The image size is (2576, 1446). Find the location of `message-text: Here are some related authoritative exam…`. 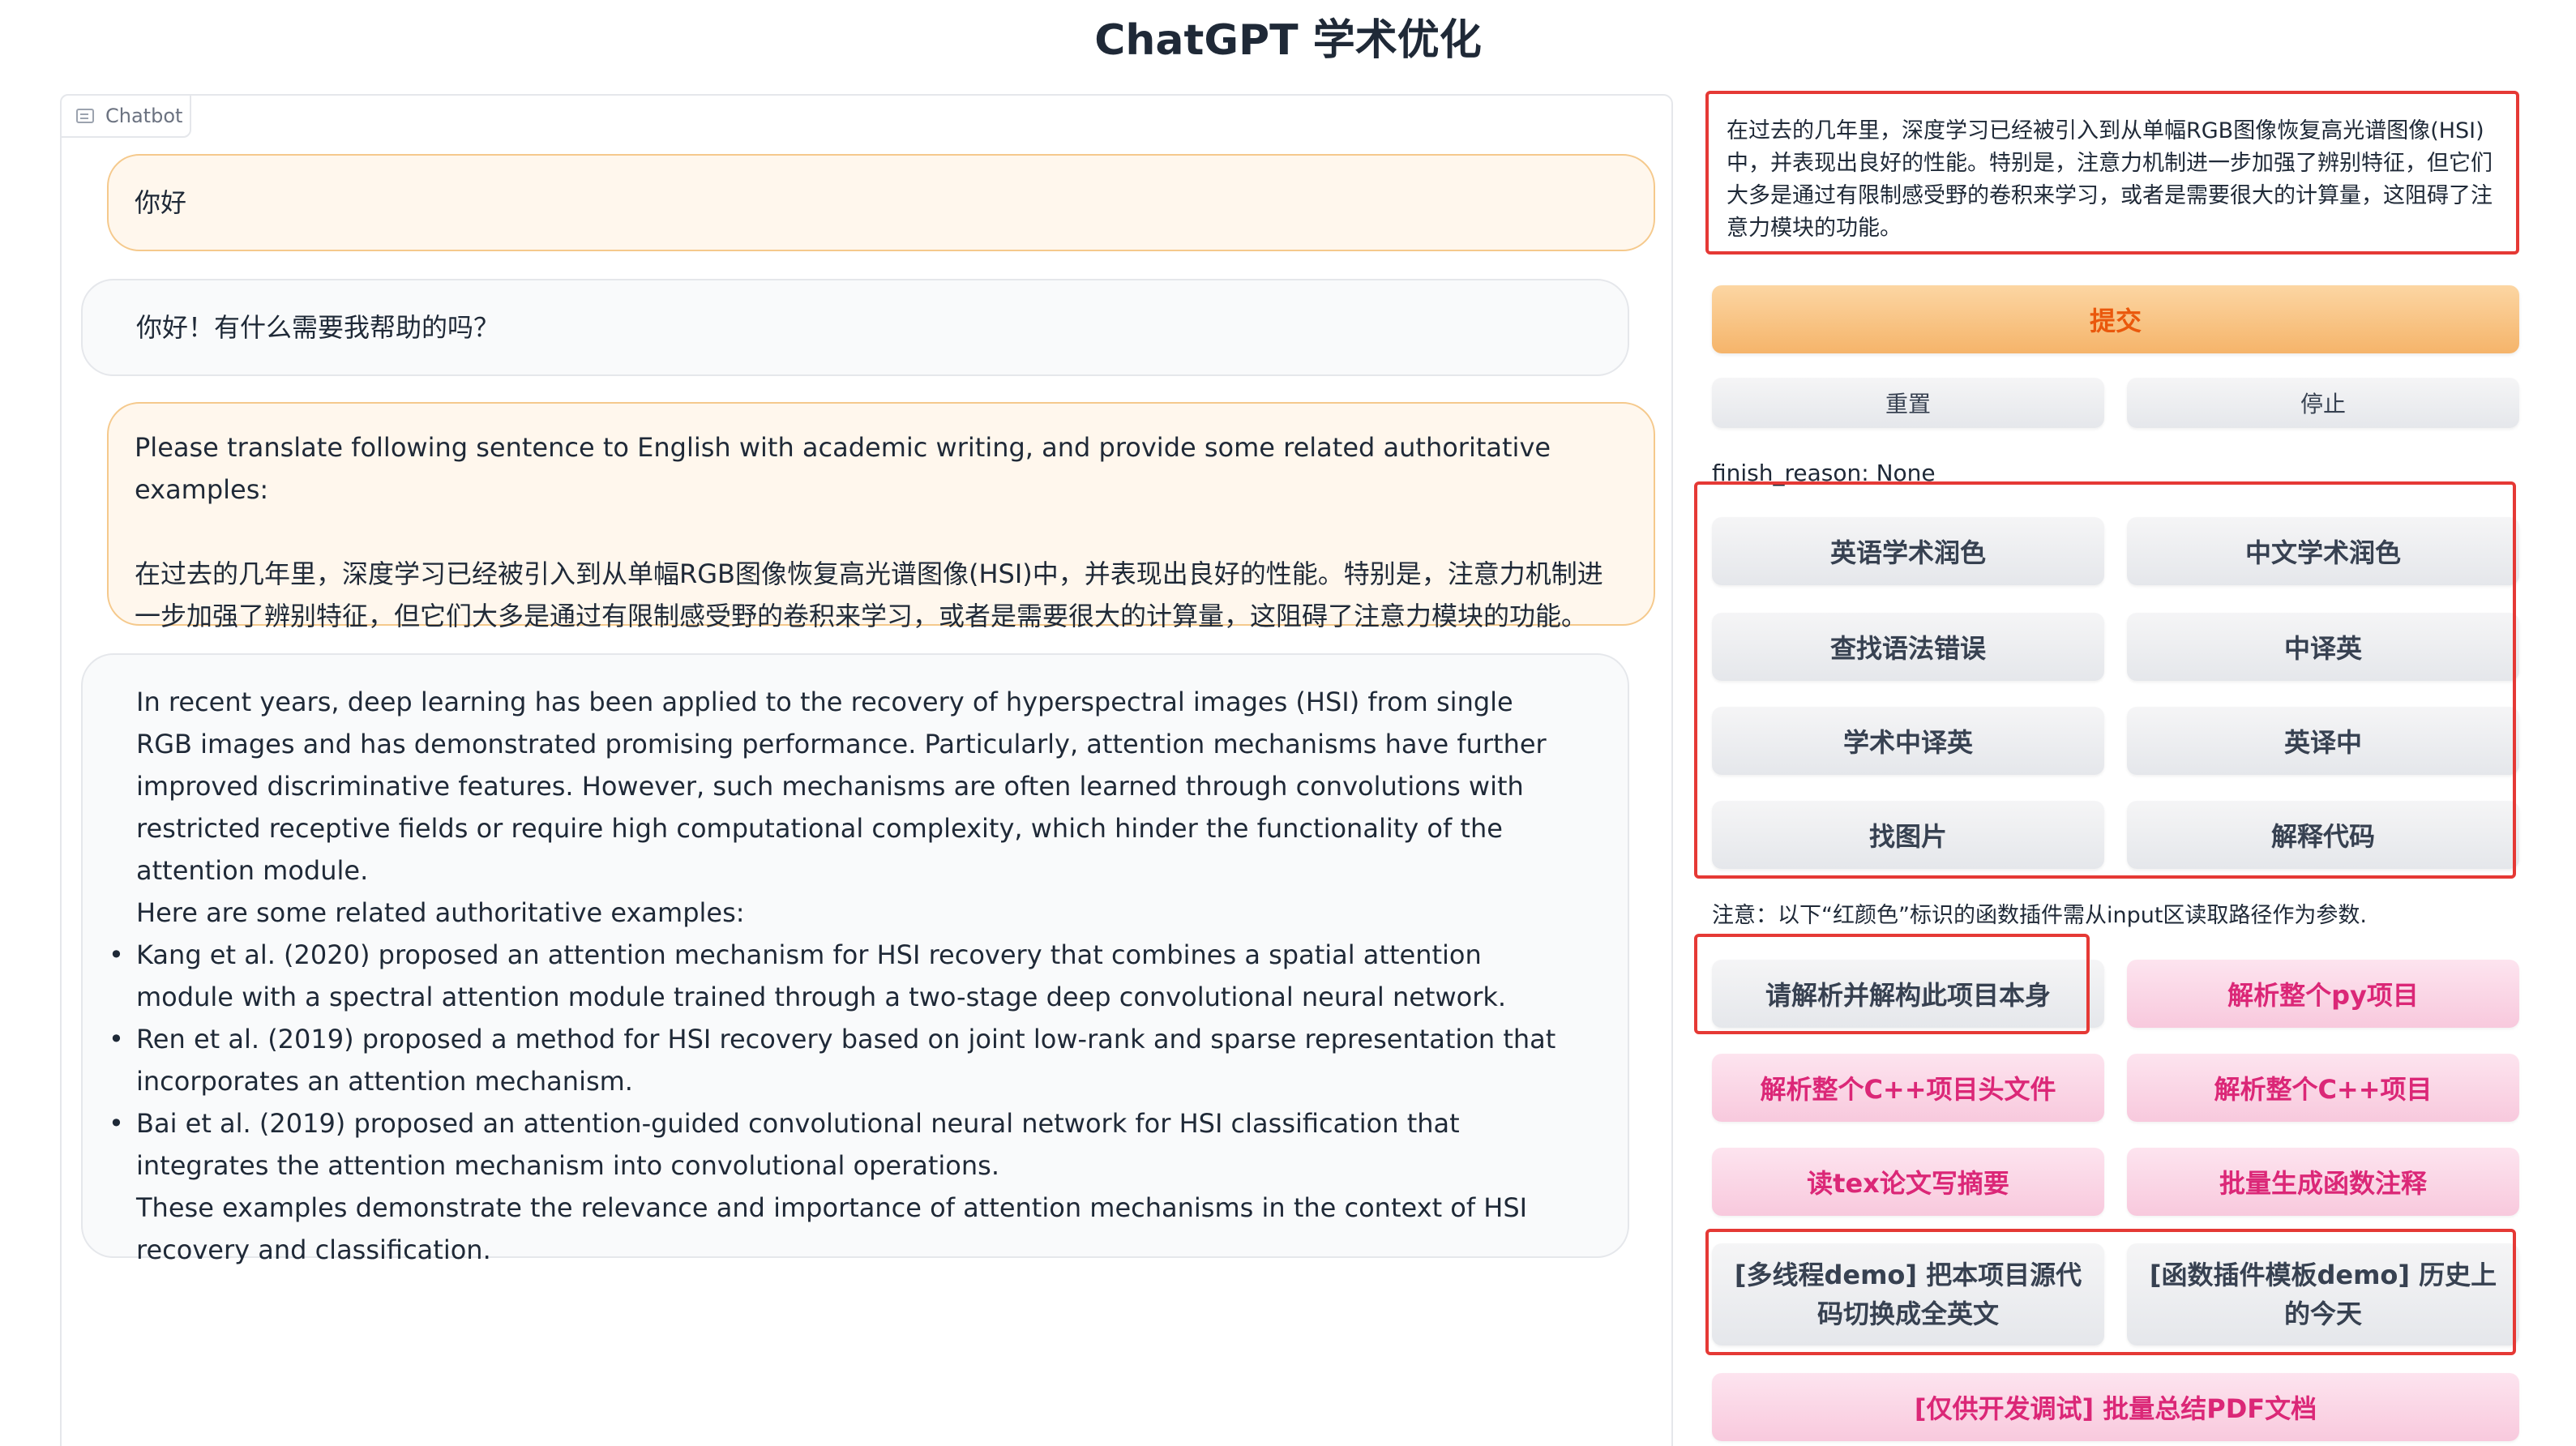

message-text: Here are some related authoritative exam… is located at coordinates (440, 912).